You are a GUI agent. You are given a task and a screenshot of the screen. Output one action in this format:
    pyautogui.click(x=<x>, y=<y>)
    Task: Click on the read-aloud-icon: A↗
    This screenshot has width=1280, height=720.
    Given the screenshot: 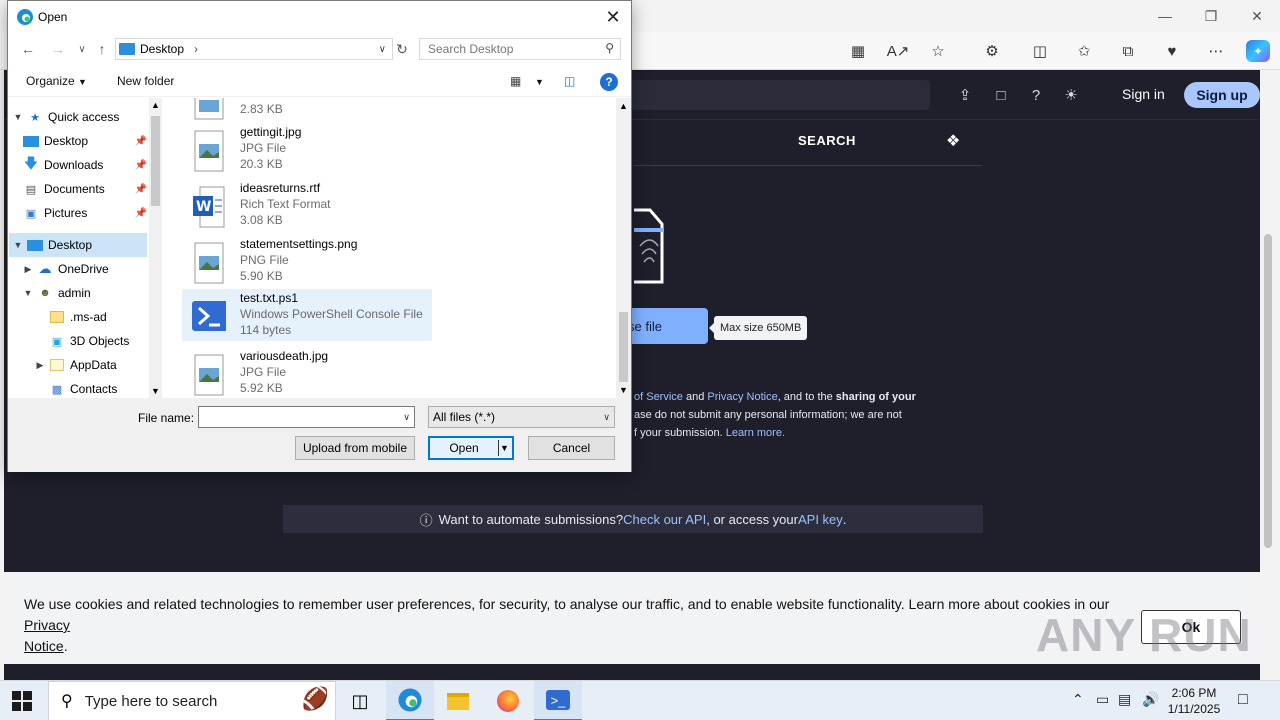 What is the action you would take?
    pyautogui.click(x=898, y=51)
    